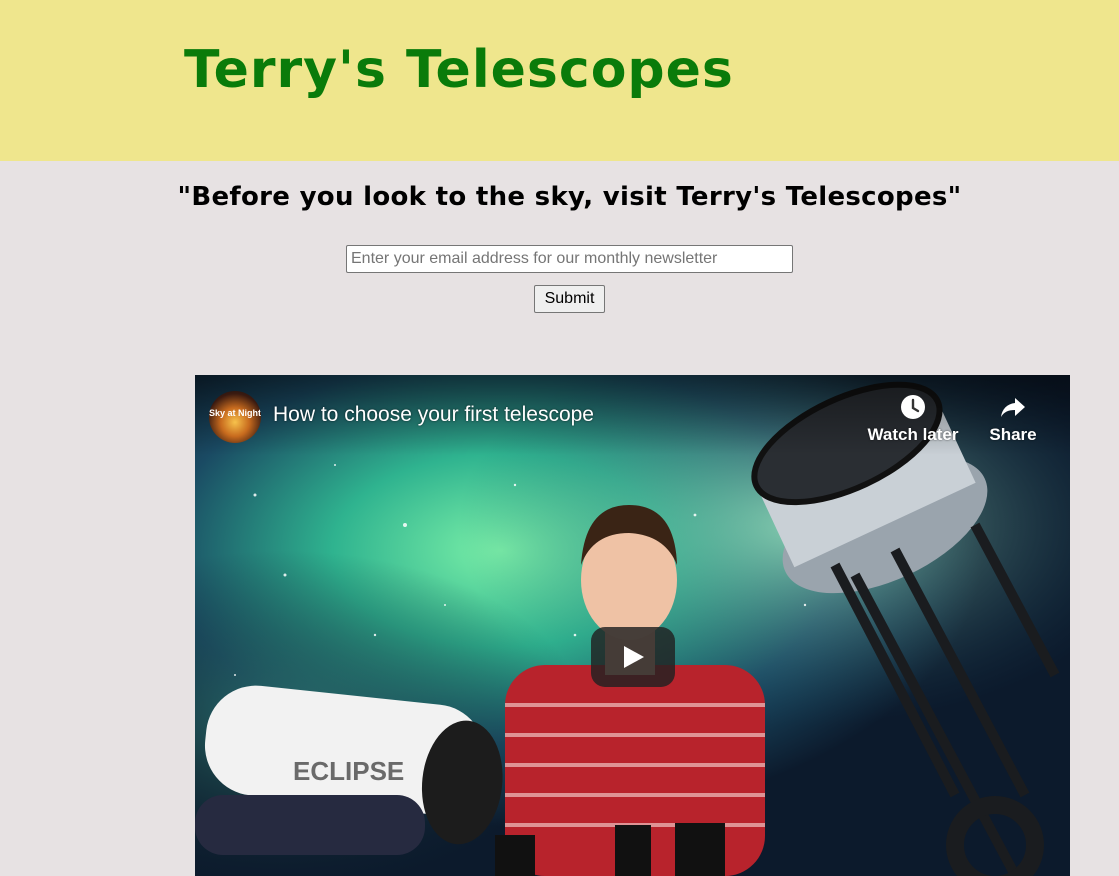 This screenshot has width=1119, height=876. What do you see at coordinates (569, 259) in the screenshot?
I see `email-field` at bounding box center [569, 259].